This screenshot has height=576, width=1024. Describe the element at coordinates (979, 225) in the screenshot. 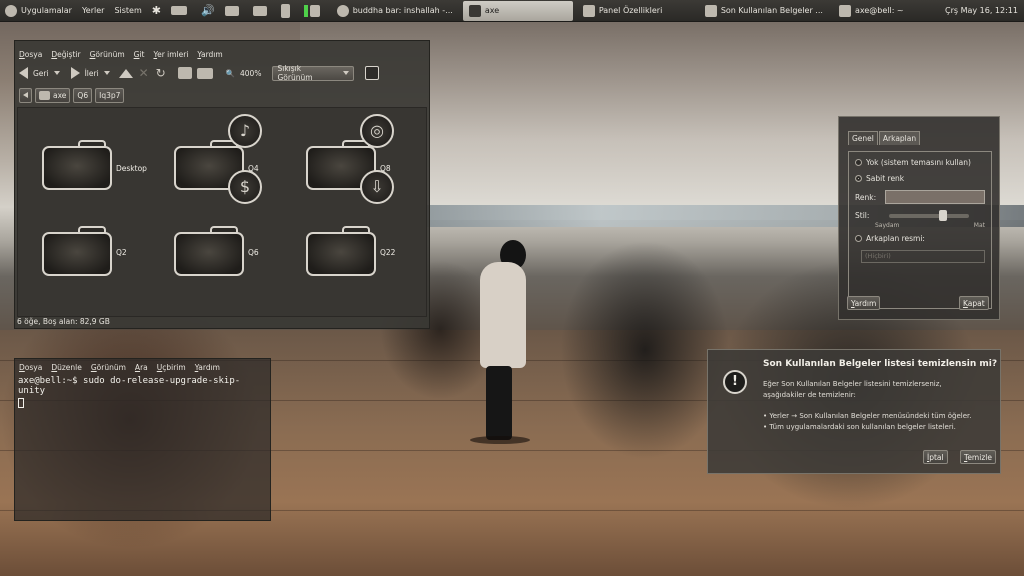

I see `opaque-label: Mat` at that location.